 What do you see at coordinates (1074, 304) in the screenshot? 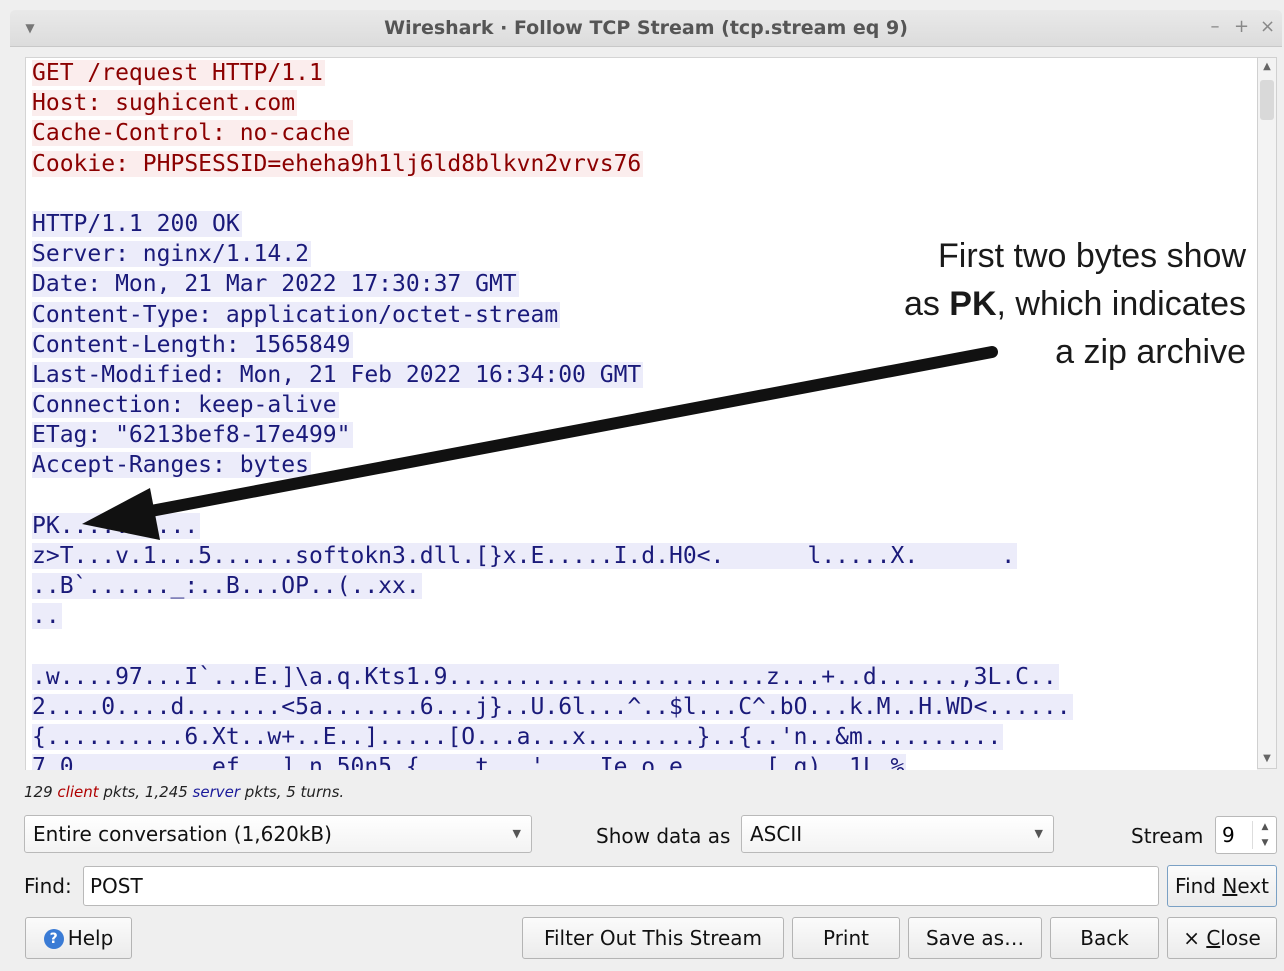
I see `annotation-line-2: as PK, which indicates` at bounding box center [1074, 304].